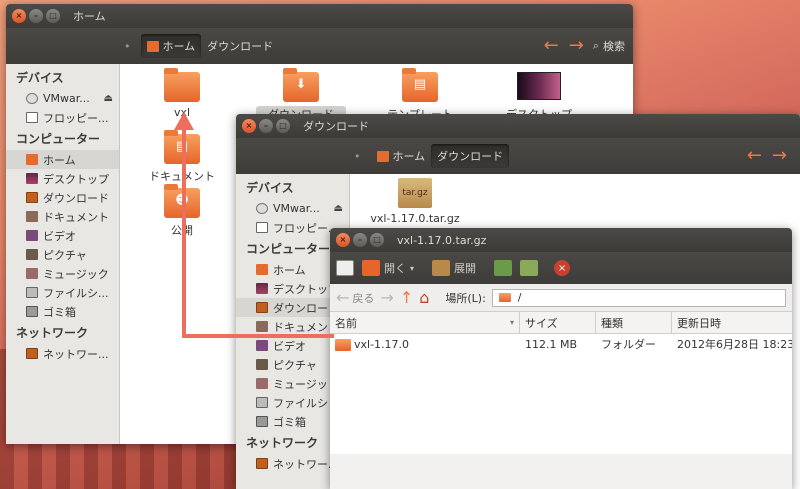  I want to click on dropdown-arrow-icon: ▾, so click(412, 268).